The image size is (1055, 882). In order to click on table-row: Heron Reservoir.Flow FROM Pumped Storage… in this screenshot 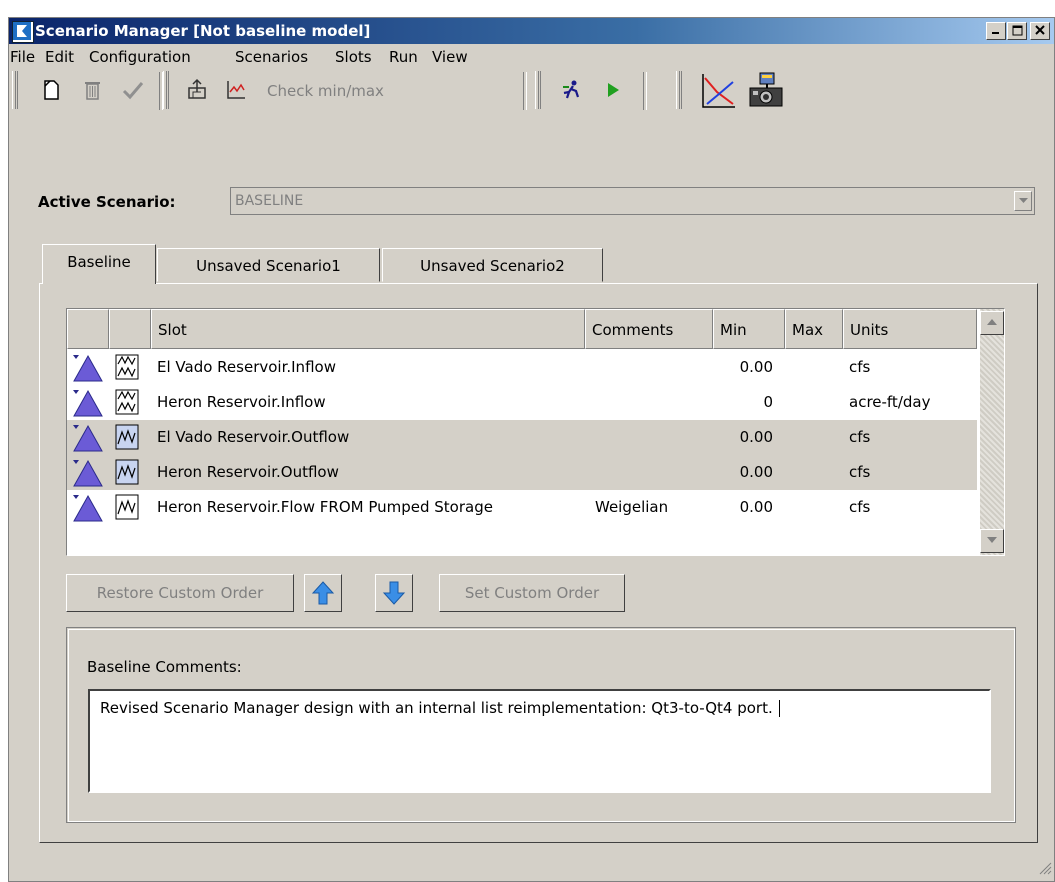, I will do `click(522, 507)`.